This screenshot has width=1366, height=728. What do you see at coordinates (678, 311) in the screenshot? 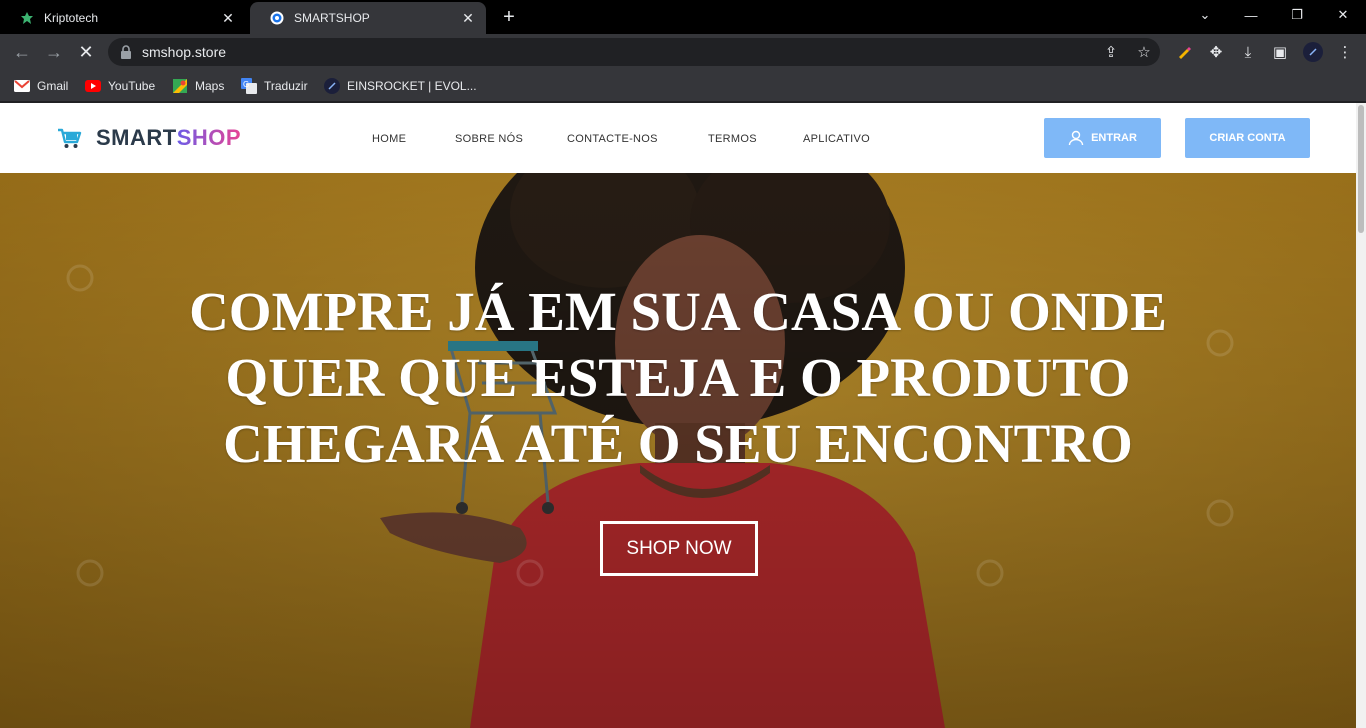
I see `hero-headline-line: COMPRE JÁ EM SUA CASA OU ONDE` at bounding box center [678, 311].